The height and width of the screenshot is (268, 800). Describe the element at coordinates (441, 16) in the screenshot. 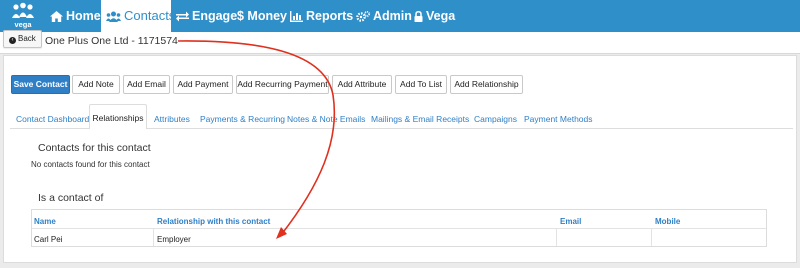

I see `nav-vega-label: Vega` at that location.